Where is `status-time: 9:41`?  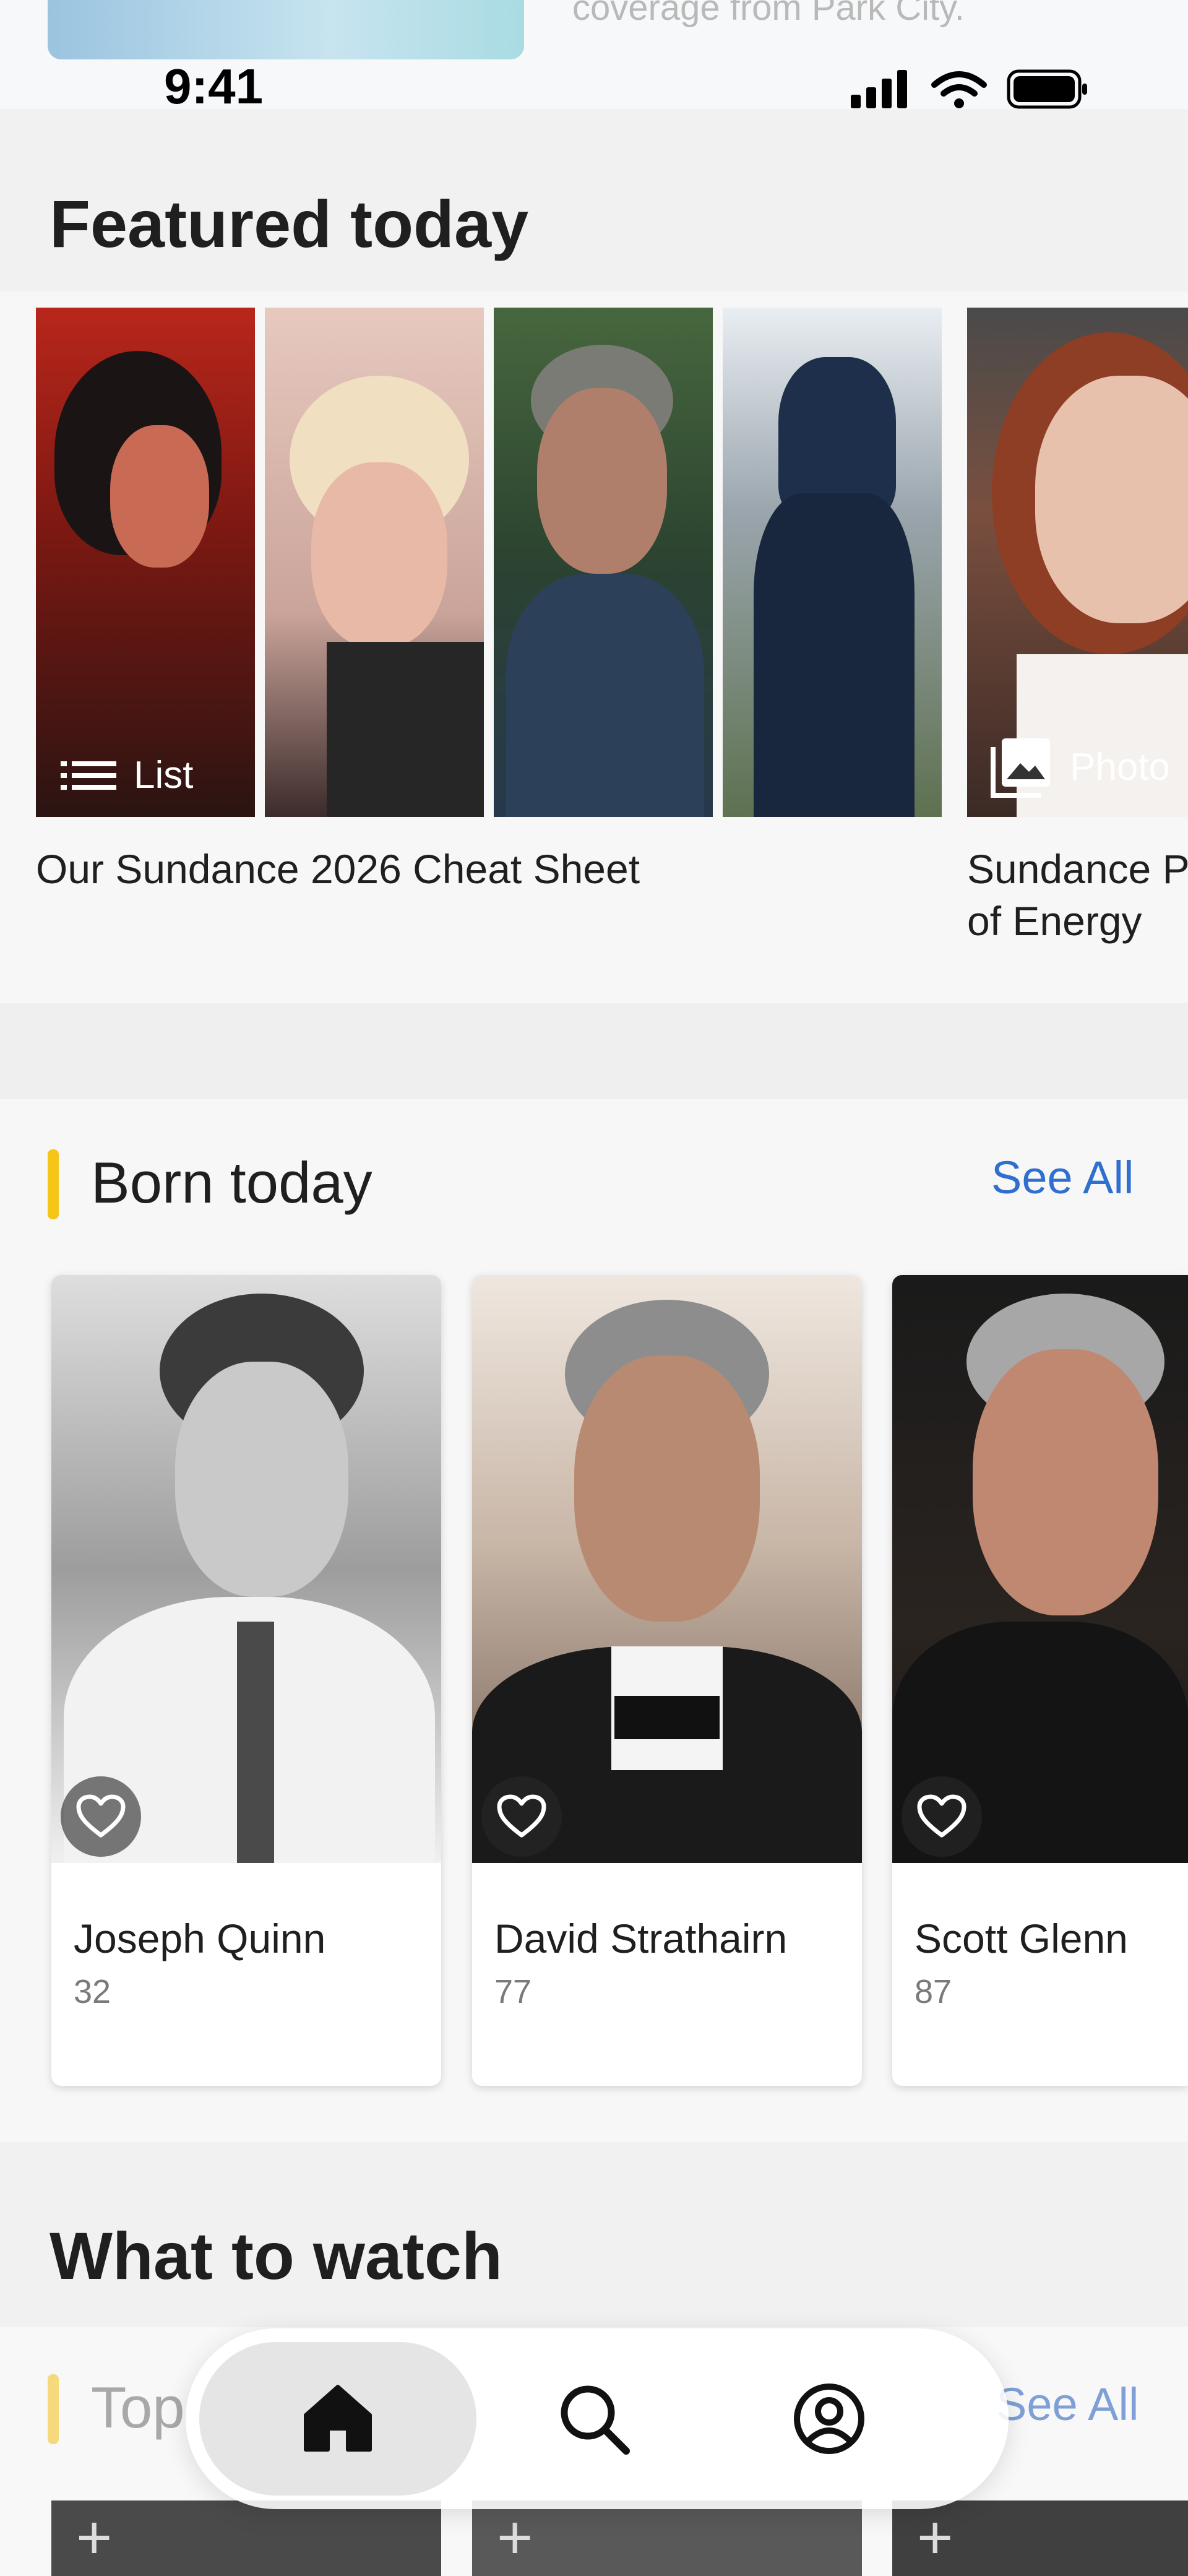
status-time: 9:41 is located at coordinates (214, 86).